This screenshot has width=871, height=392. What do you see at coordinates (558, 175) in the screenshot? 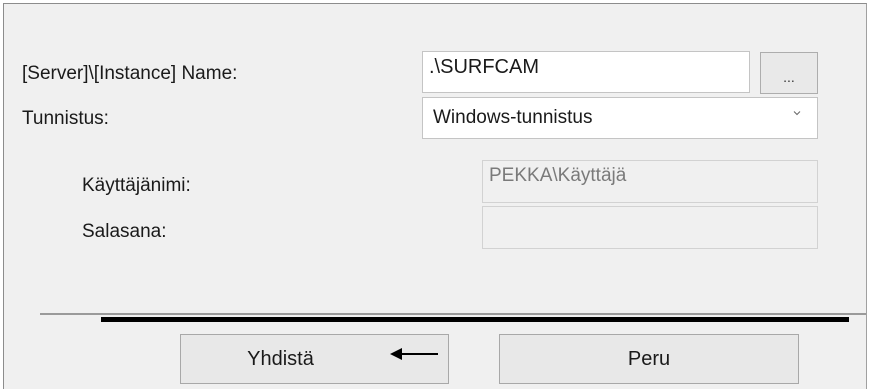
I see `username-value: PEKKA\Käyttäjä` at bounding box center [558, 175].